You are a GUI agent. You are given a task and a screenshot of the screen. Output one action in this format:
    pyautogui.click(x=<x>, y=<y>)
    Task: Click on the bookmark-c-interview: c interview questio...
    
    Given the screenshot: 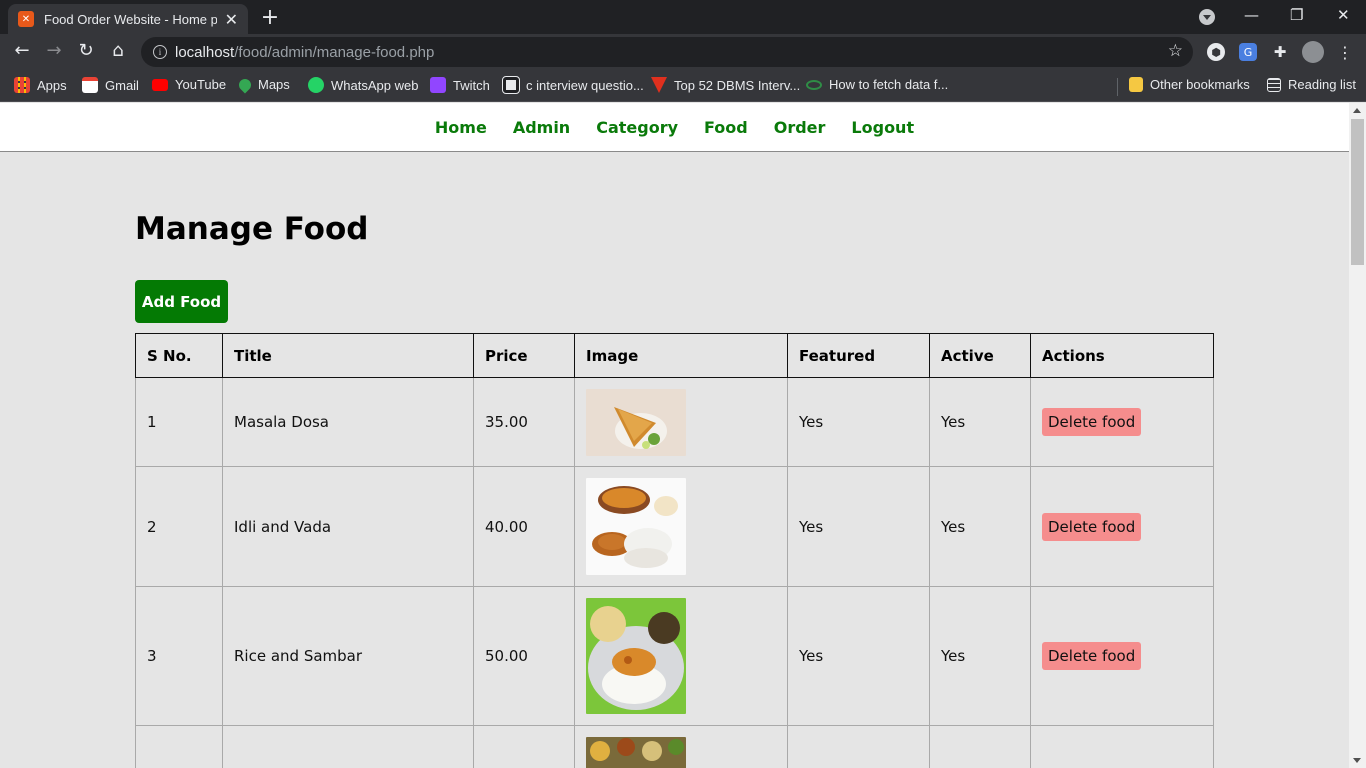 What is the action you would take?
    pyautogui.click(x=573, y=85)
    